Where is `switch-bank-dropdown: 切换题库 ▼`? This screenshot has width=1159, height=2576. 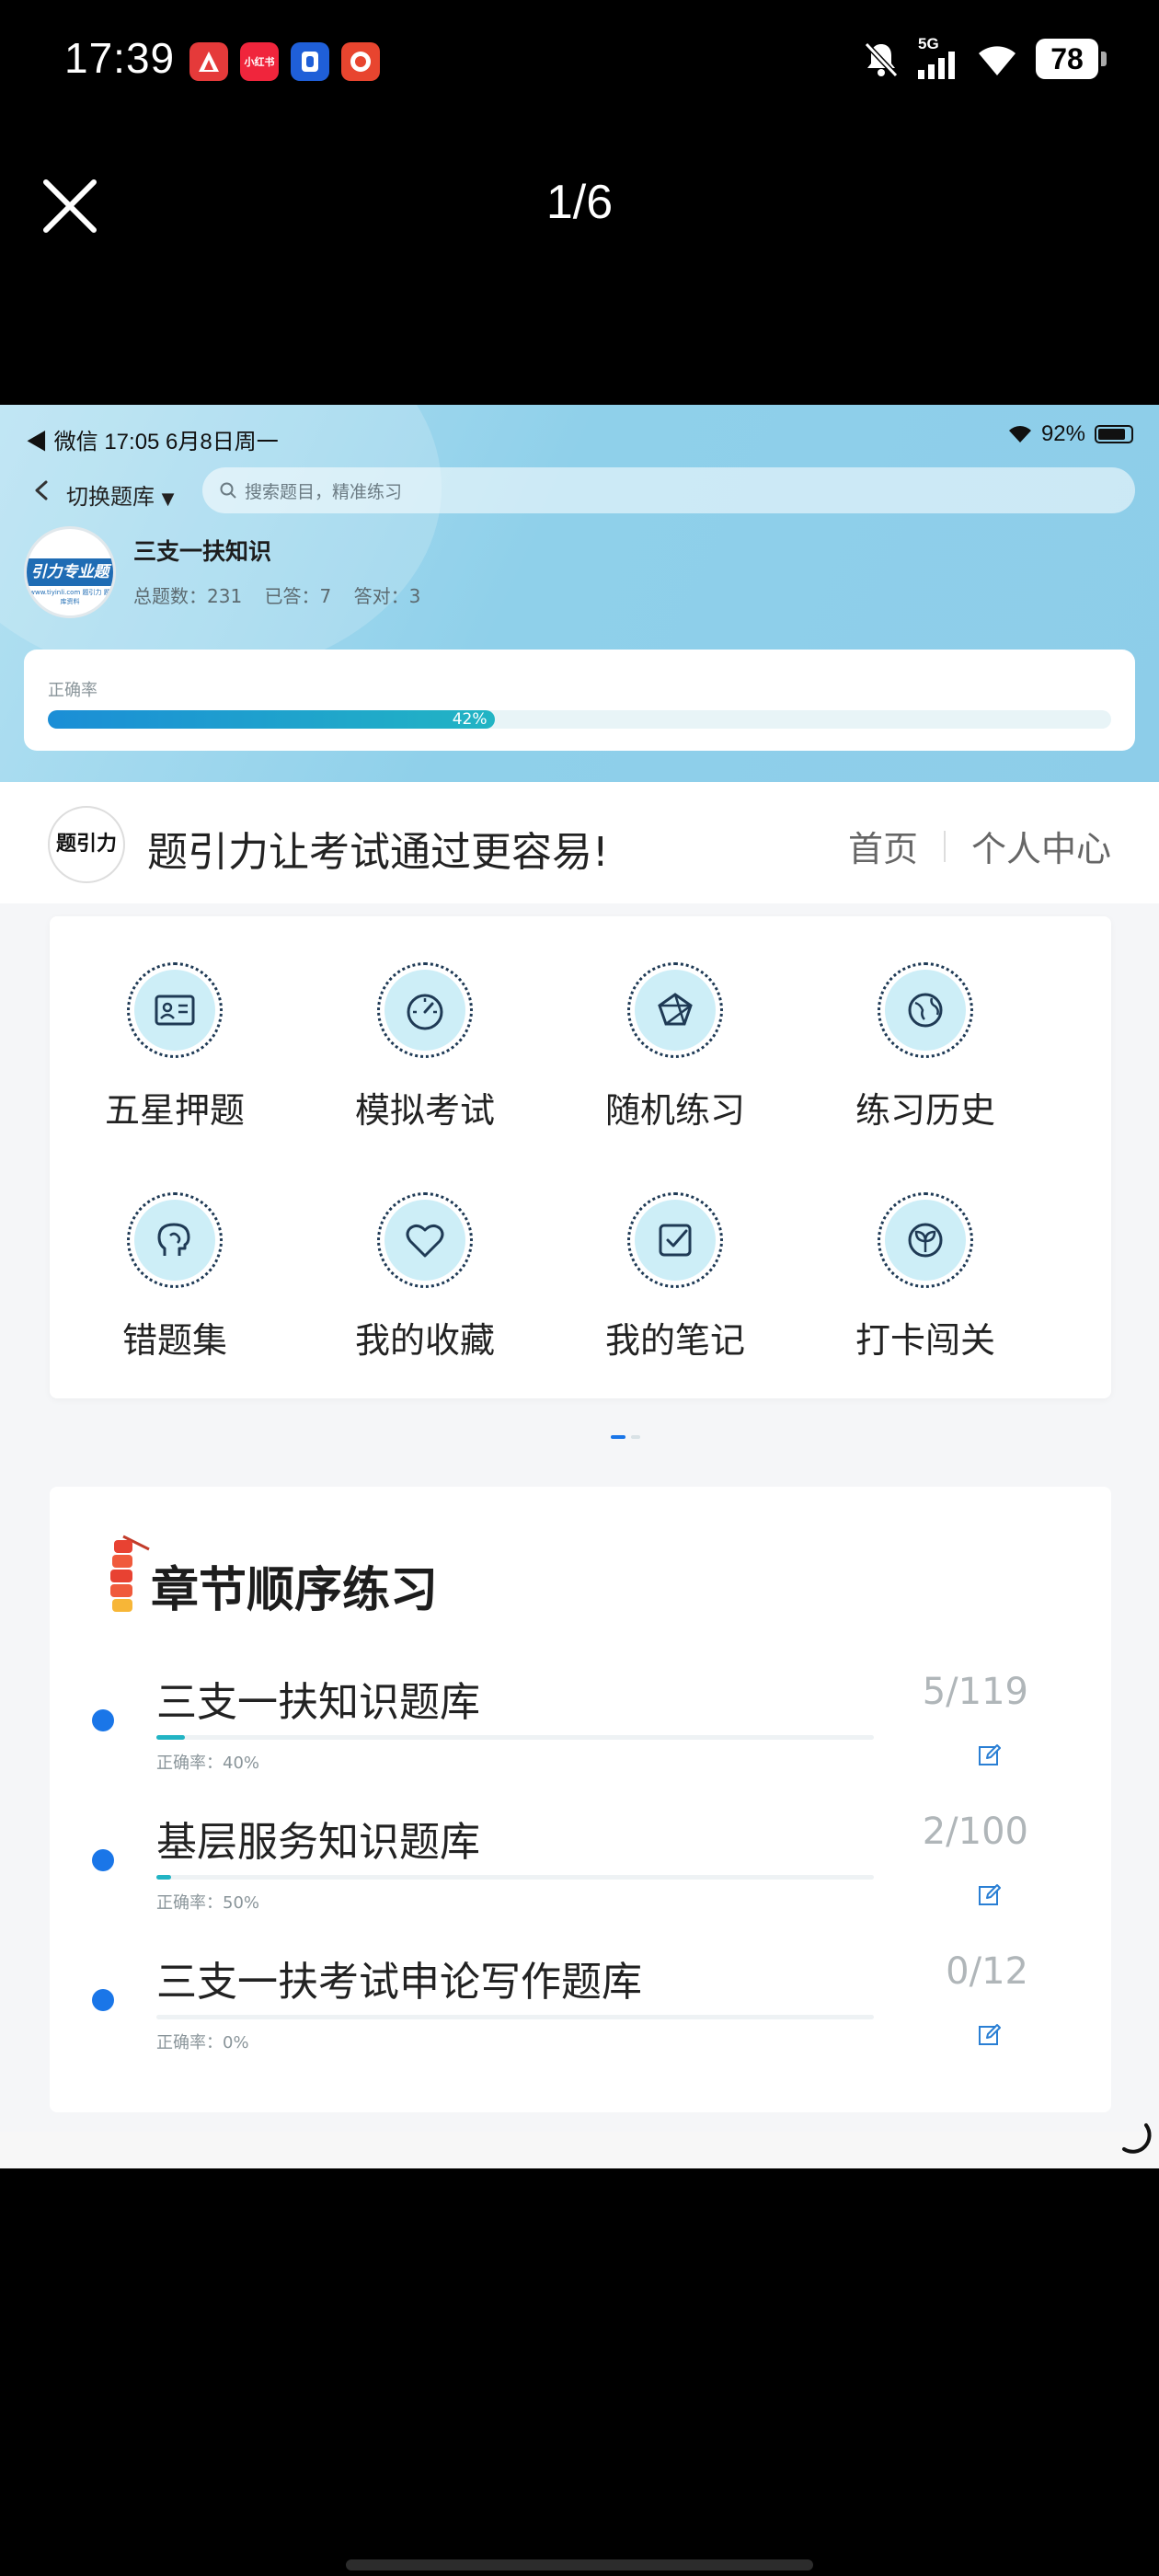
switch-bank-dropdown: 切换题库 ▼ is located at coordinates (120, 494).